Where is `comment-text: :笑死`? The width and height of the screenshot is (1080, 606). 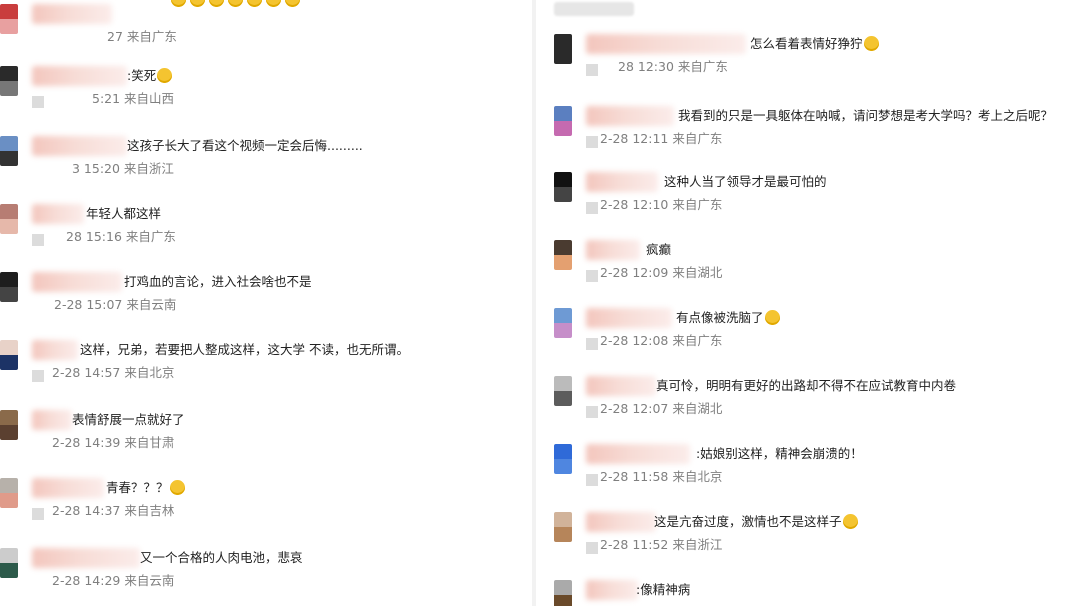
comment-text: :笑死 is located at coordinates (150, 76).